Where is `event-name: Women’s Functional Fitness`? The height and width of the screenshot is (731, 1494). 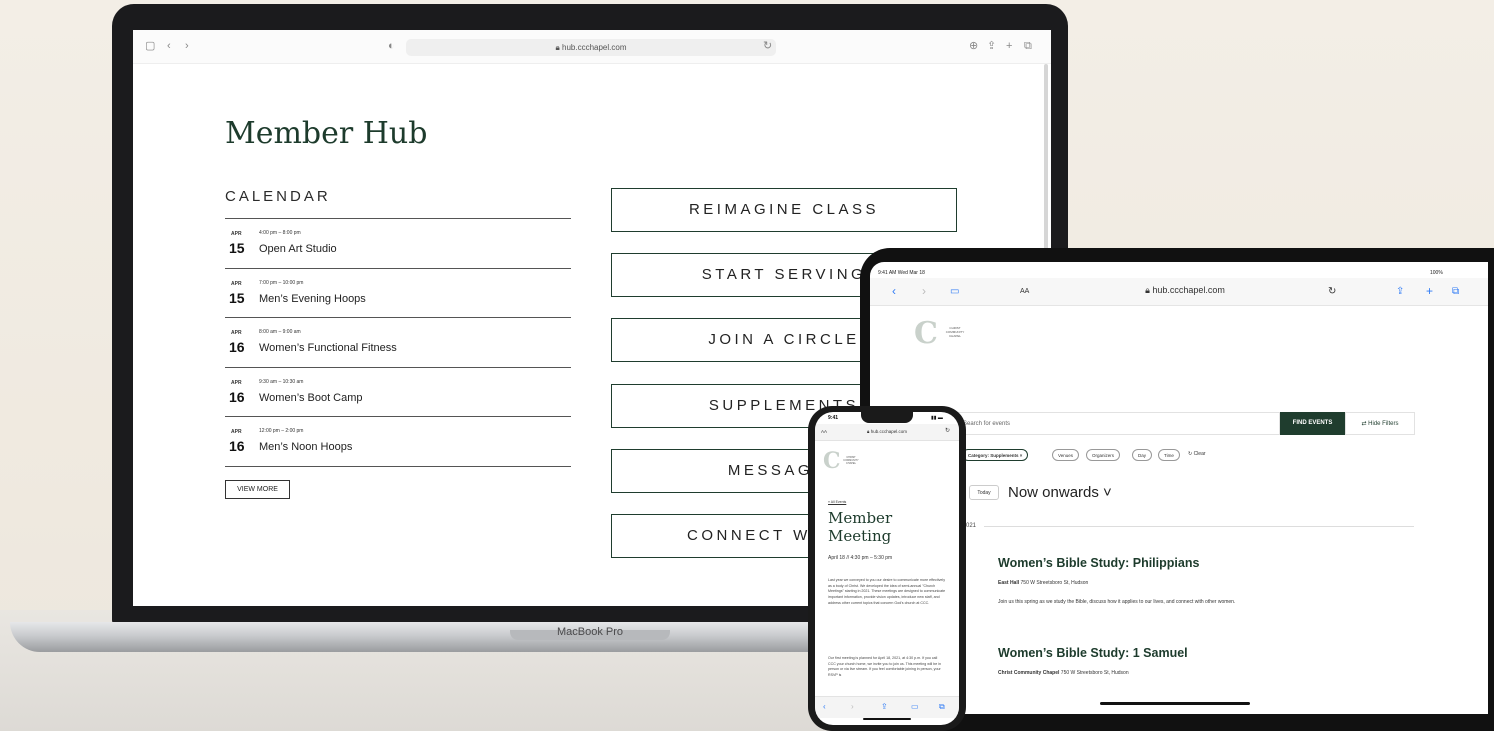
event-name: Women’s Functional Fitness is located at coordinates (328, 348).